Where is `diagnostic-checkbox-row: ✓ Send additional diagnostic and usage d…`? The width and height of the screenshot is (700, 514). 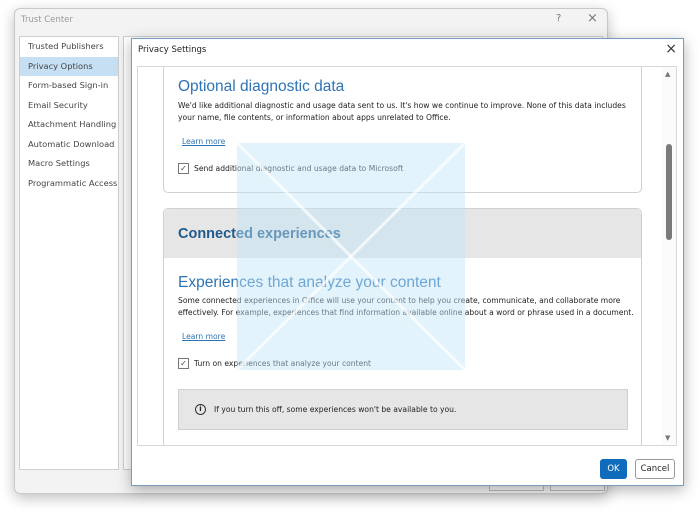 diagnostic-checkbox-row: ✓ Send additional diagnostic and usage d… is located at coordinates (290, 168).